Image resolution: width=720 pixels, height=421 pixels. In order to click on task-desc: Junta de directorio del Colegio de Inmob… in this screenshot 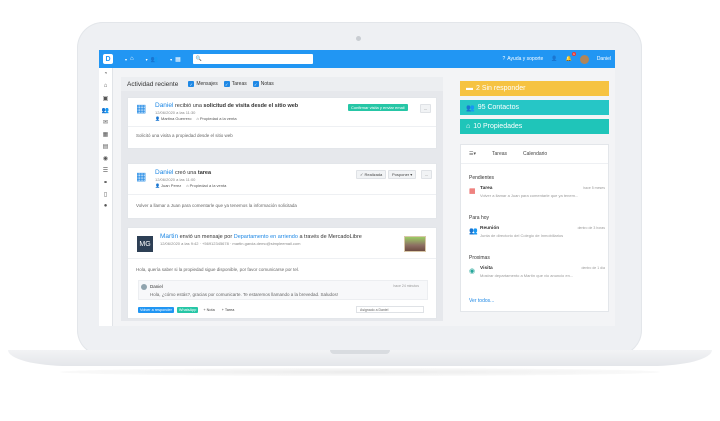, I will do `click(522, 235)`.